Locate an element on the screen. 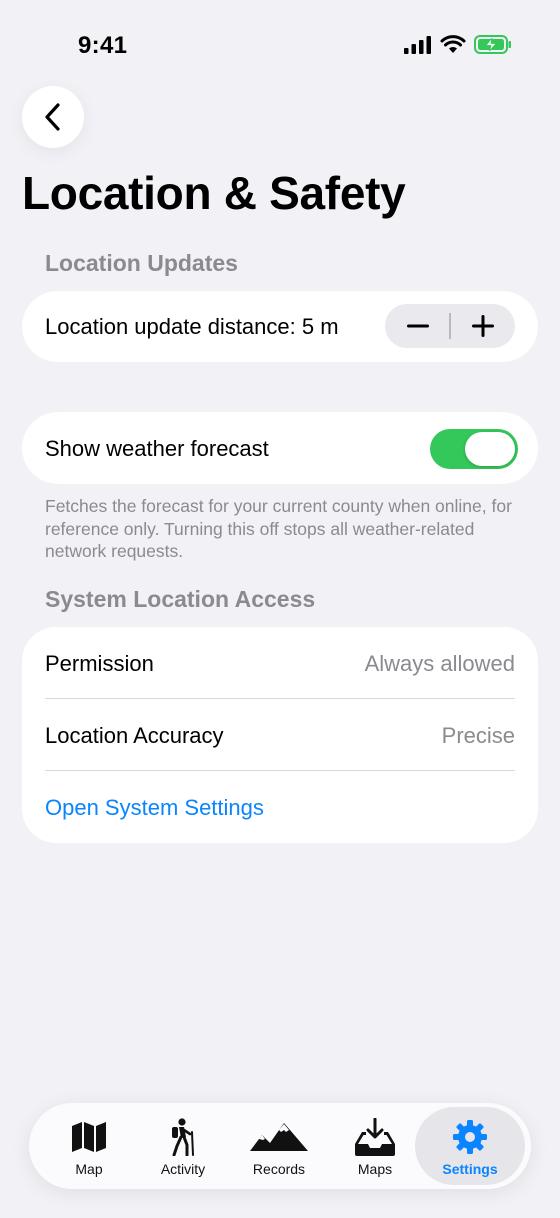 The image size is (560, 1218). tab-records: Records is located at coordinates (279, 1146).